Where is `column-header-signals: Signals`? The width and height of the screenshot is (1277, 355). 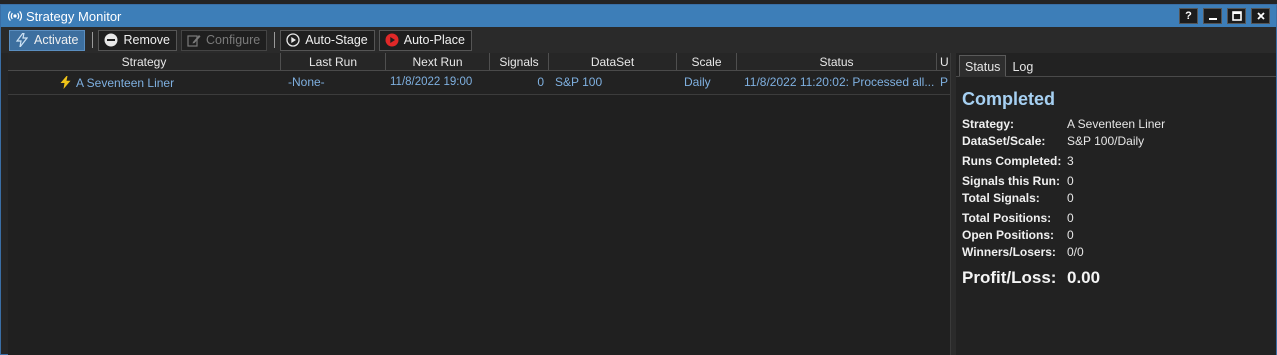
column-header-signals: Signals is located at coordinates (519, 61).